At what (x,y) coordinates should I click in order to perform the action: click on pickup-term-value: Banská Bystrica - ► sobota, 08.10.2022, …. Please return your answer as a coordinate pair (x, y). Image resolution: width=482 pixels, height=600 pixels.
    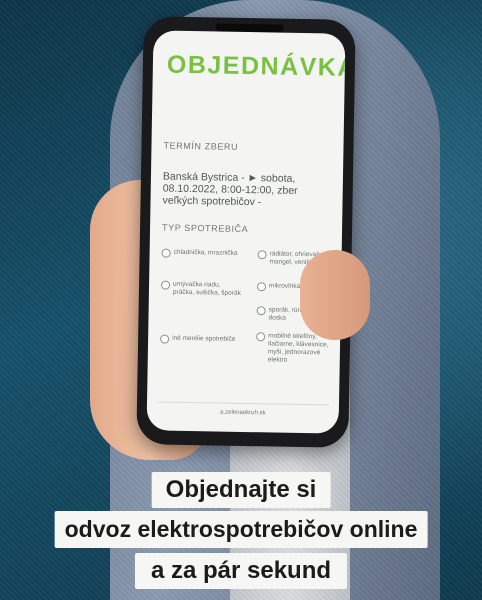
    Looking at the image, I should click on (247, 190).